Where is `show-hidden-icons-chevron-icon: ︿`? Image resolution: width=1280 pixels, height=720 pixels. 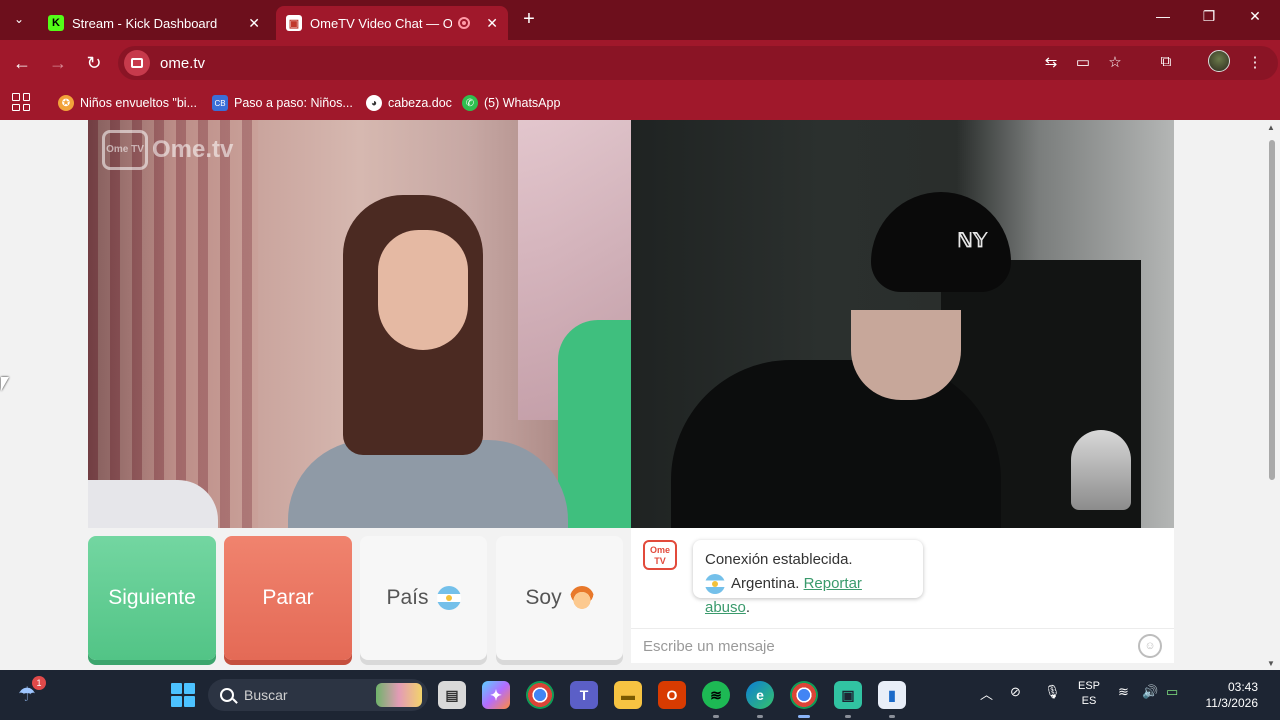
show-hidden-icons-chevron-icon: ︿ is located at coordinates (986, 693).